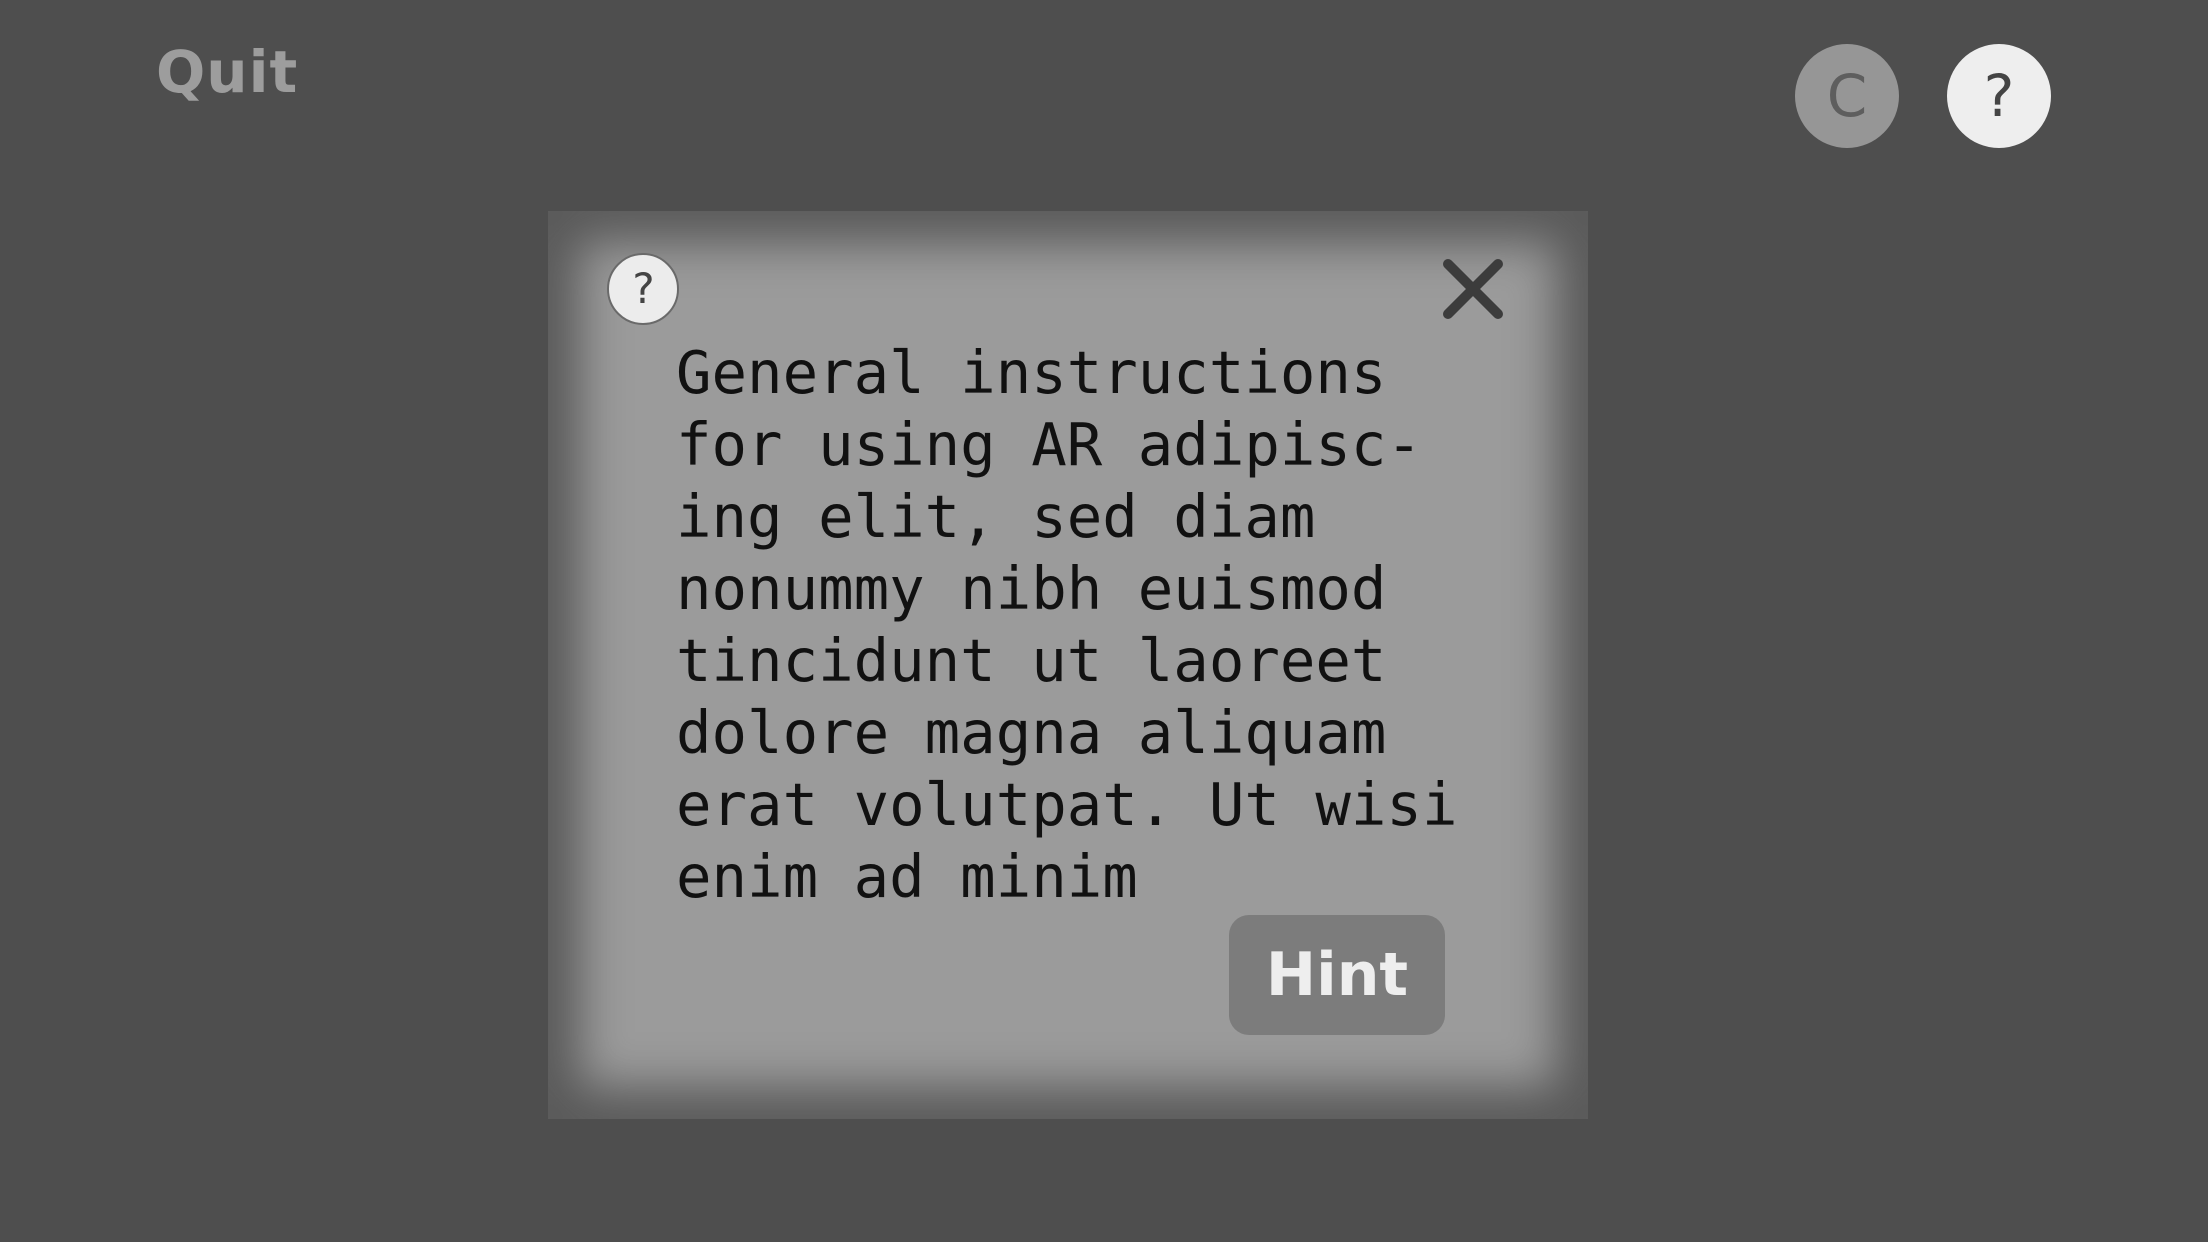  I want to click on instructions-line: nonummy nibh euismod, so click(1031, 588).